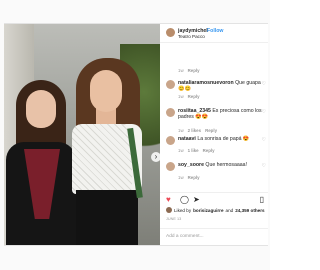 The height and width of the screenshot is (270, 320). Describe the element at coordinates (169, 210) in the screenshot. I see `liker-avatar` at that location.